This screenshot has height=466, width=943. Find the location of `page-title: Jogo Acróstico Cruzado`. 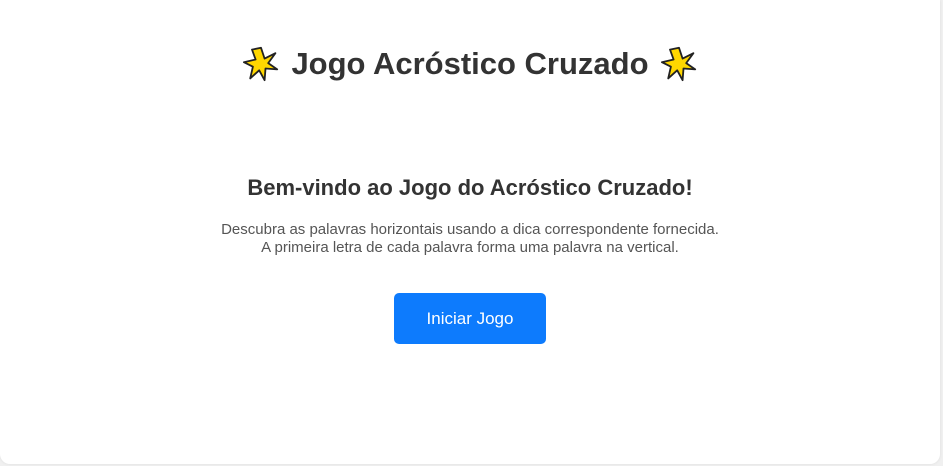

page-title: Jogo Acróstico Cruzado is located at coordinates (470, 64).